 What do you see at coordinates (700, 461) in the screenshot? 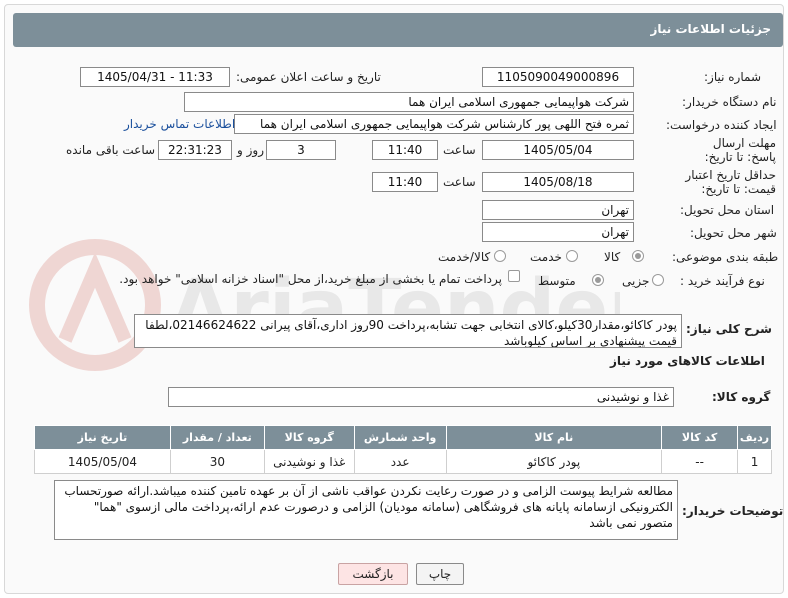
I see `cell-code: --` at bounding box center [700, 461].